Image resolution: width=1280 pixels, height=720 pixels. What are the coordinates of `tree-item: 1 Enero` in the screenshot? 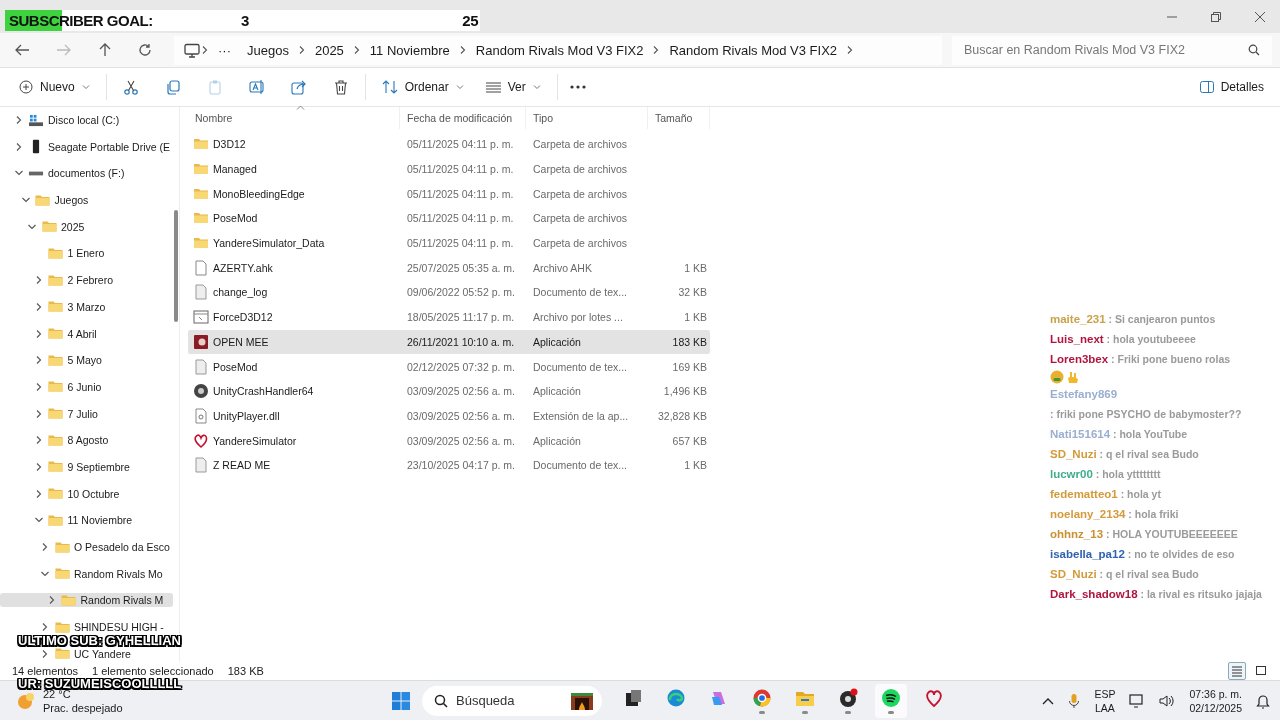 It's located at (86, 253).